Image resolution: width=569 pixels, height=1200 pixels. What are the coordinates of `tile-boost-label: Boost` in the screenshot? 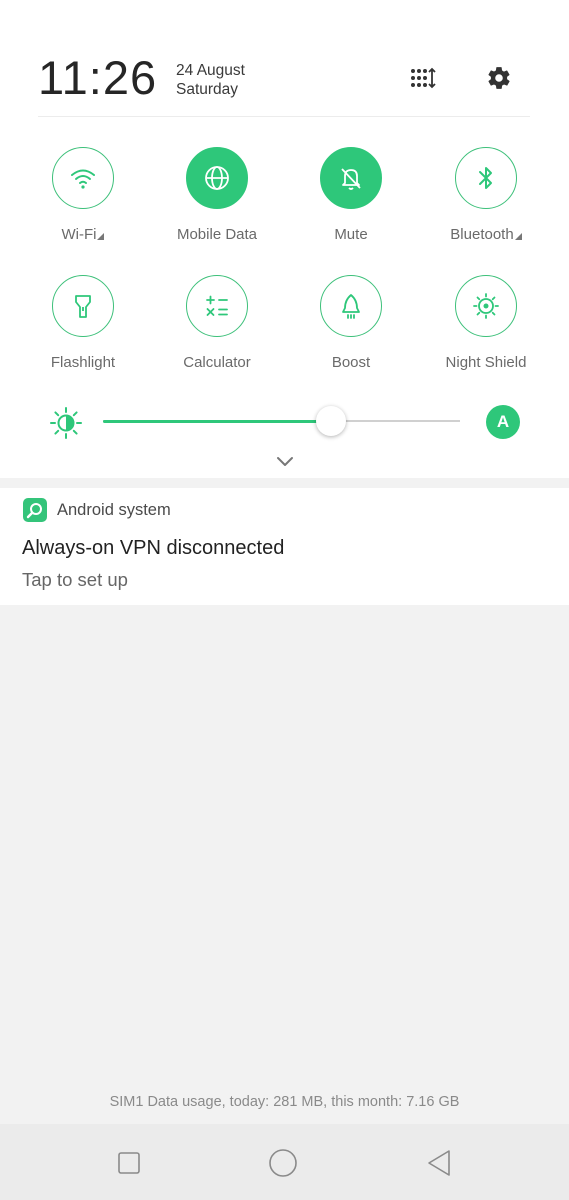 It's located at (351, 362).